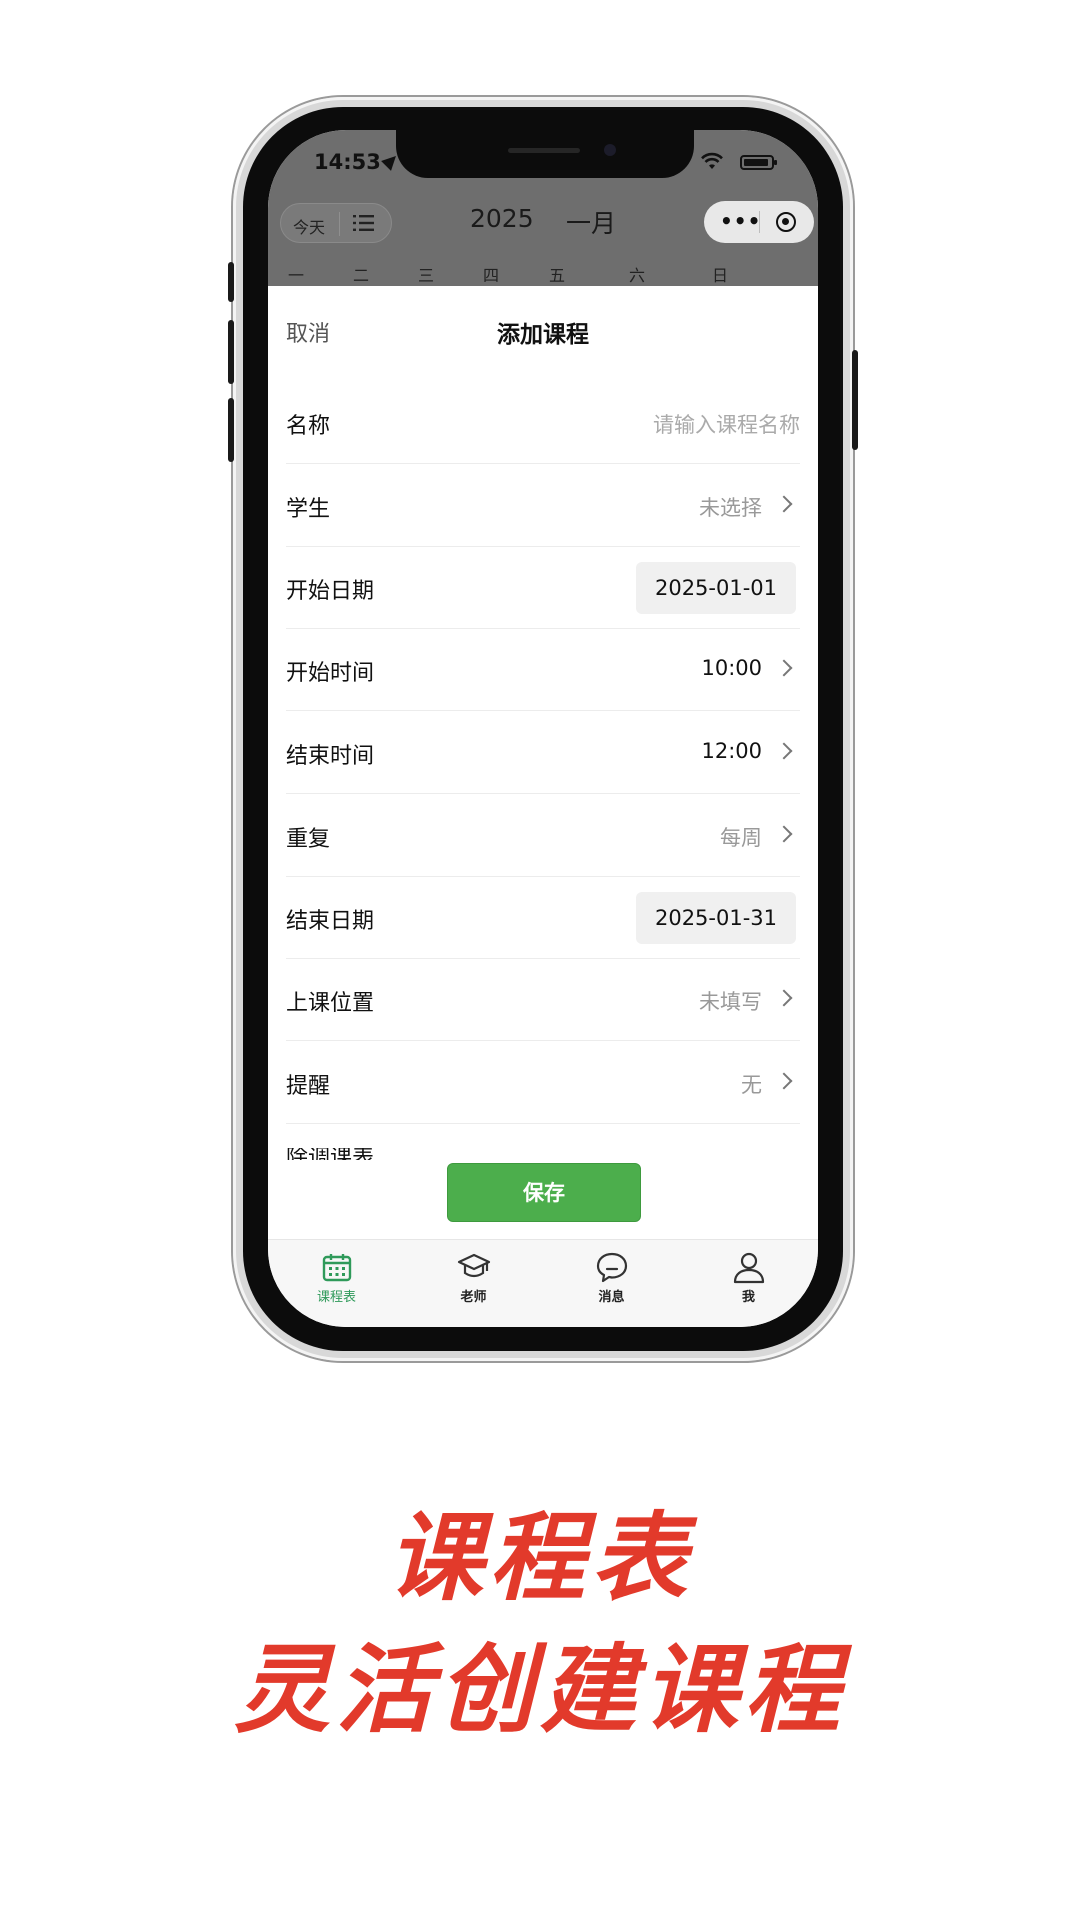 The width and height of the screenshot is (1080, 1920). What do you see at coordinates (712, 160) in the screenshot?
I see `wifi-icon` at bounding box center [712, 160].